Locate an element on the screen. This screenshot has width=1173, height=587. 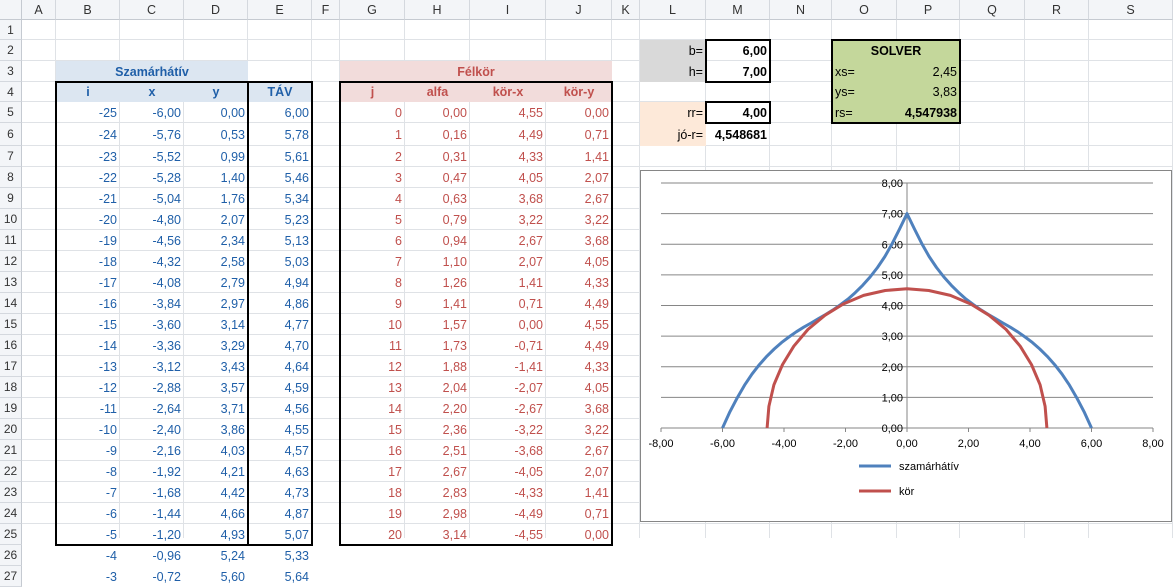
szamarhativ-cell: -24 is located at coordinates (88, 134).